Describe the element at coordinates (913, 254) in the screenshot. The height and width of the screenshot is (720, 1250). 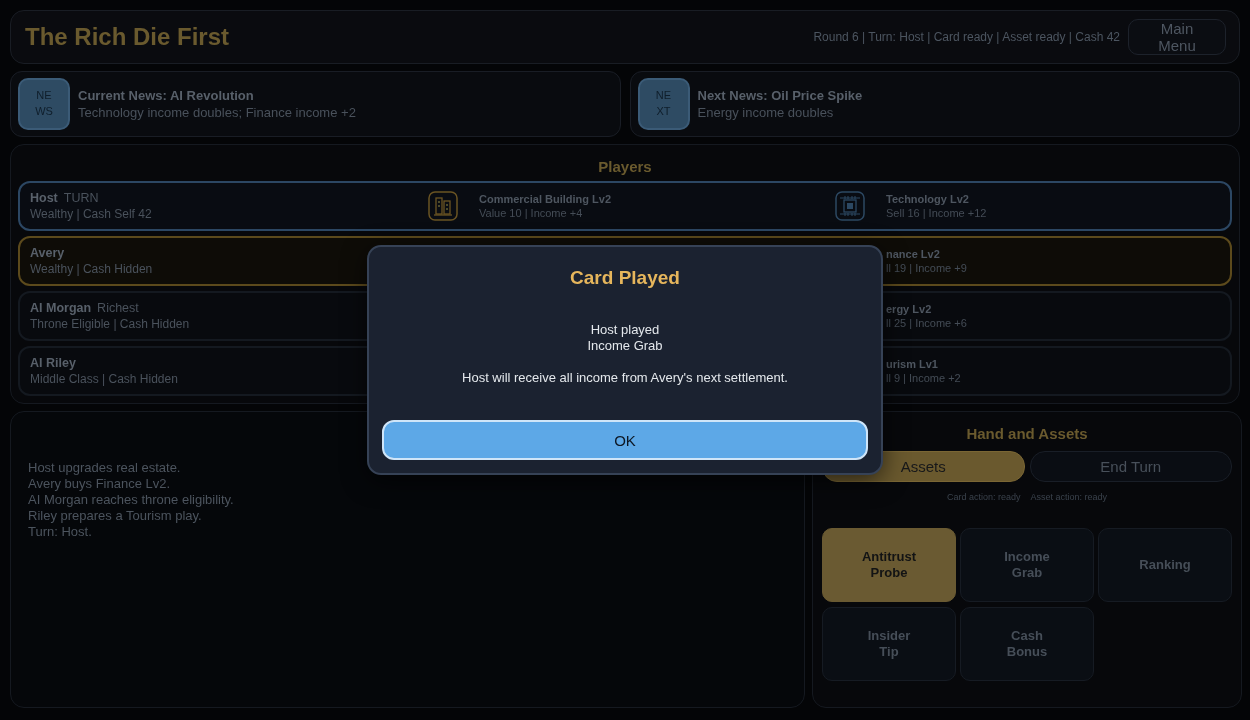
I see `asset-name: nance Lv2` at that location.